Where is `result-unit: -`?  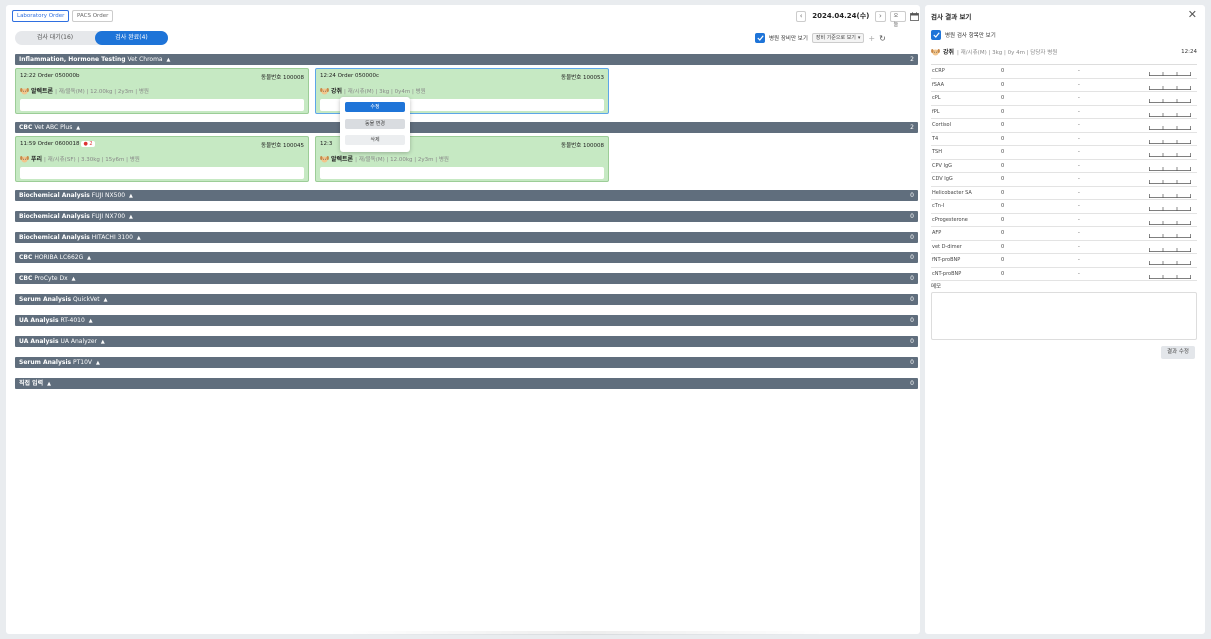
result-unit: - is located at coordinates (1079, 273).